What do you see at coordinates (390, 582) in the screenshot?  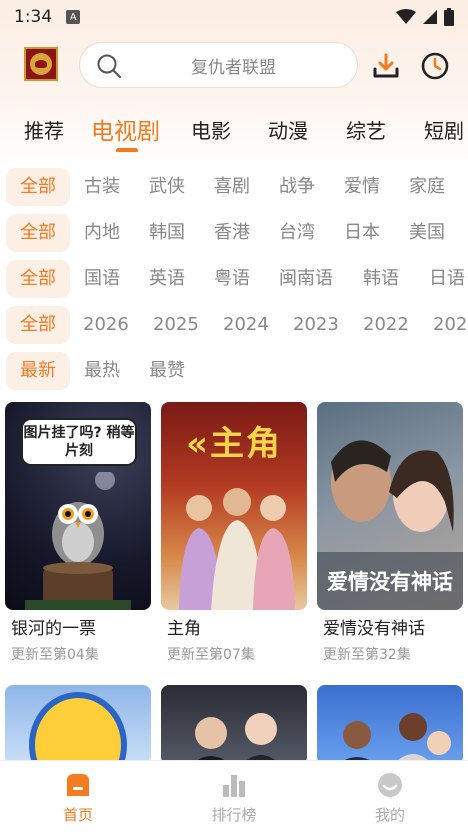 I see `poster-caption: 爱情没有神话` at bounding box center [390, 582].